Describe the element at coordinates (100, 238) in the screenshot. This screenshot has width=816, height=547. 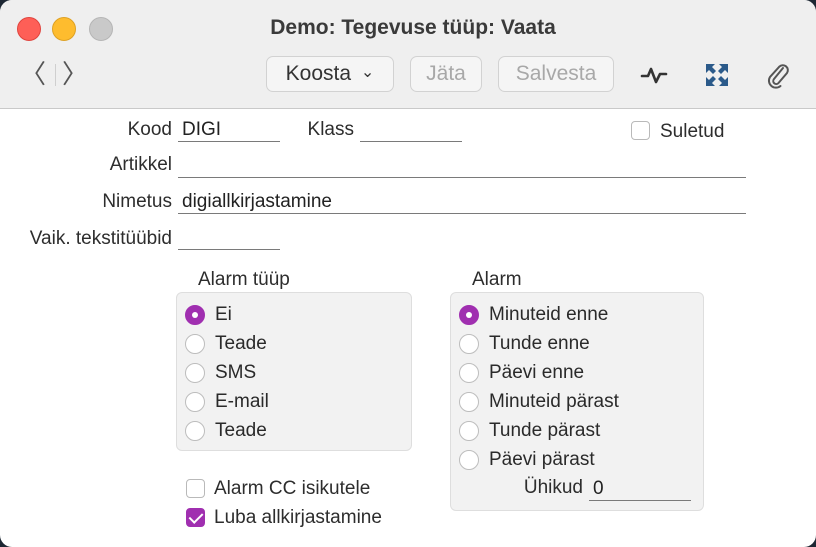
I see `vaik-tekstituubid-label: Vaik. tekstitüübid` at that location.